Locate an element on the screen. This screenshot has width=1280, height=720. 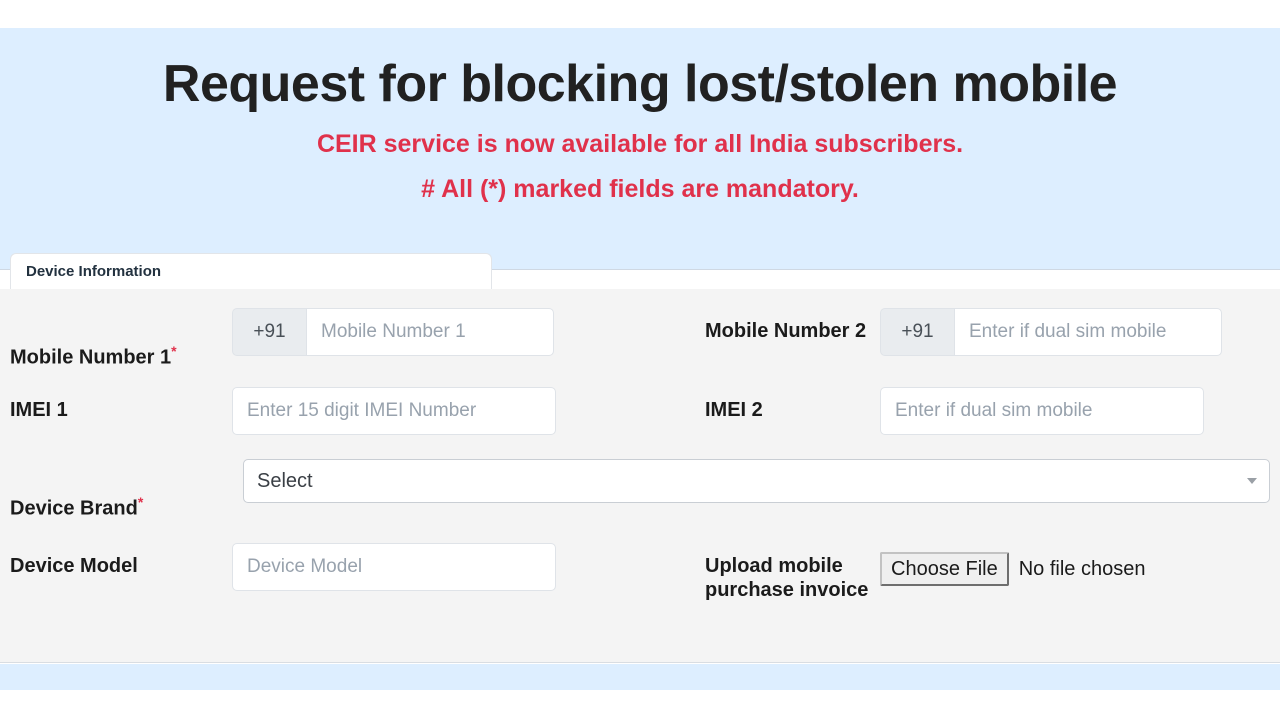
field-group-mobile-number-2: Mobile Number 2 +91 is located at coordinates (960, 339).